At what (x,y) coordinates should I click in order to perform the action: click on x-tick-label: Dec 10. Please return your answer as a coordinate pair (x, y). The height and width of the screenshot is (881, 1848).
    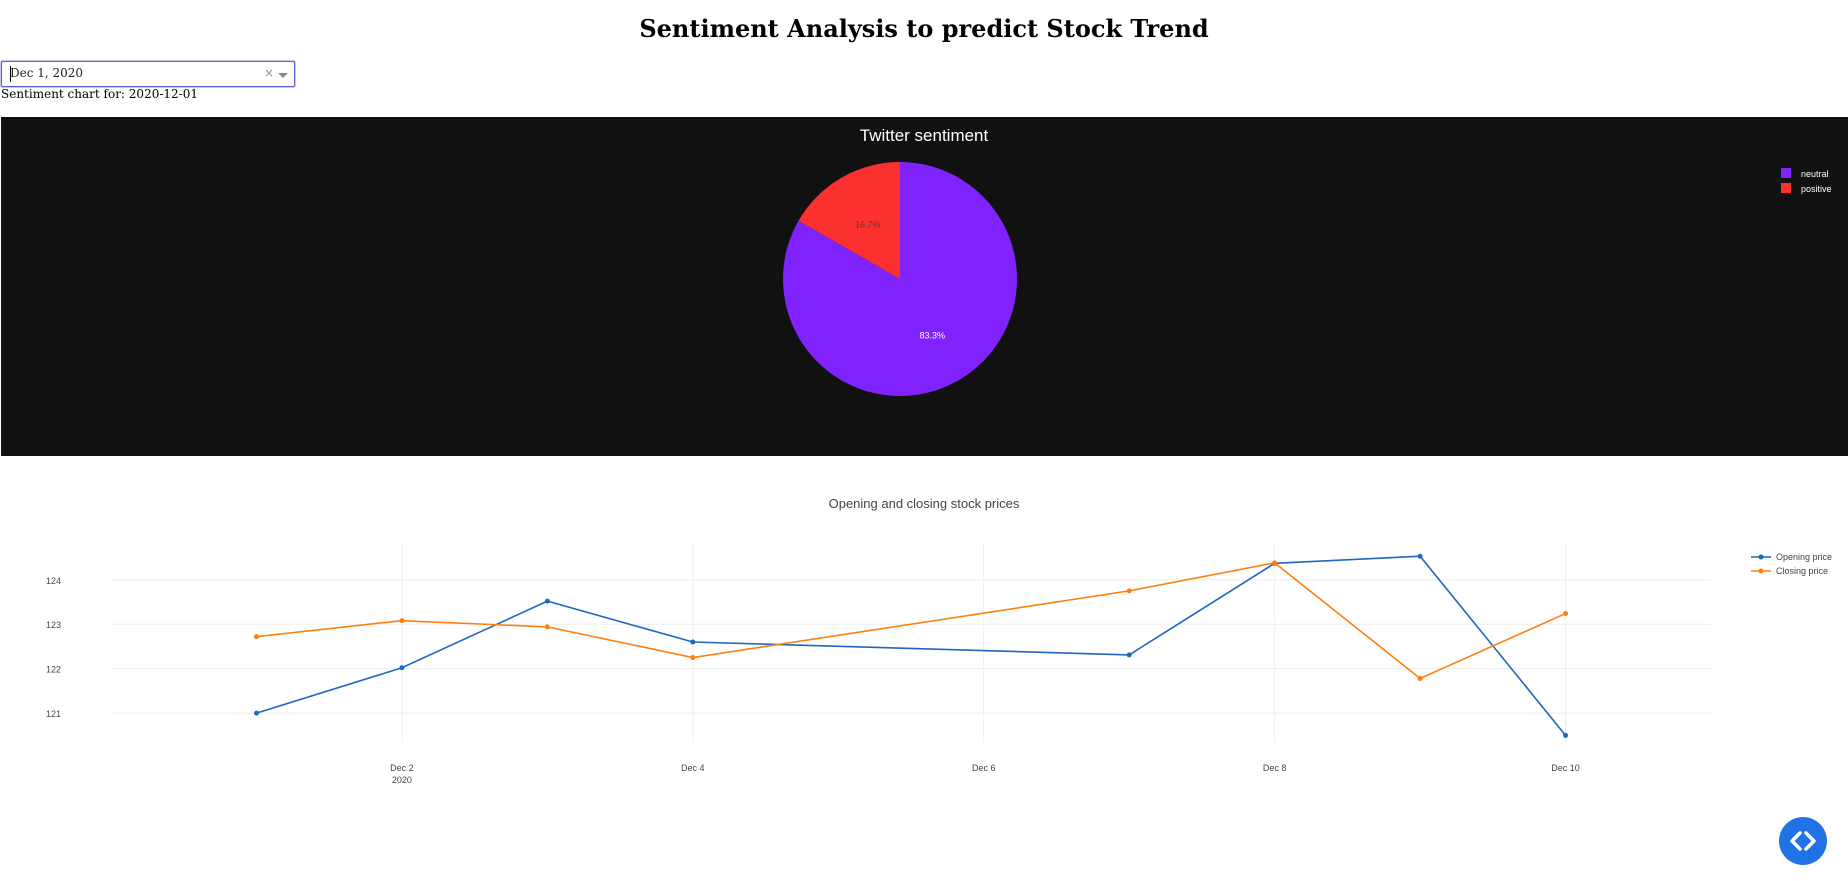
    Looking at the image, I should click on (1565, 768).